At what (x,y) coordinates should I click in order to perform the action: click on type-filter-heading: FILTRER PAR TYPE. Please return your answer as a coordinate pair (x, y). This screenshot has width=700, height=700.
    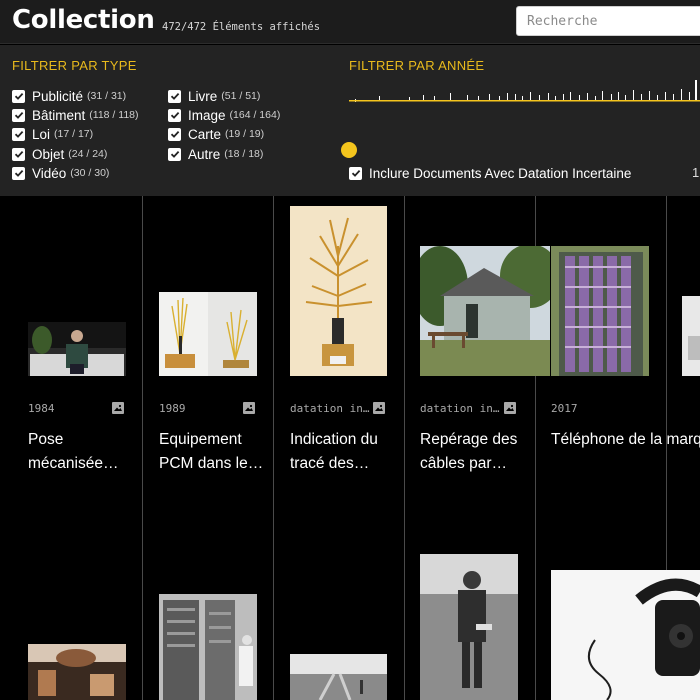
    Looking at the image, I should click on (74, 65).